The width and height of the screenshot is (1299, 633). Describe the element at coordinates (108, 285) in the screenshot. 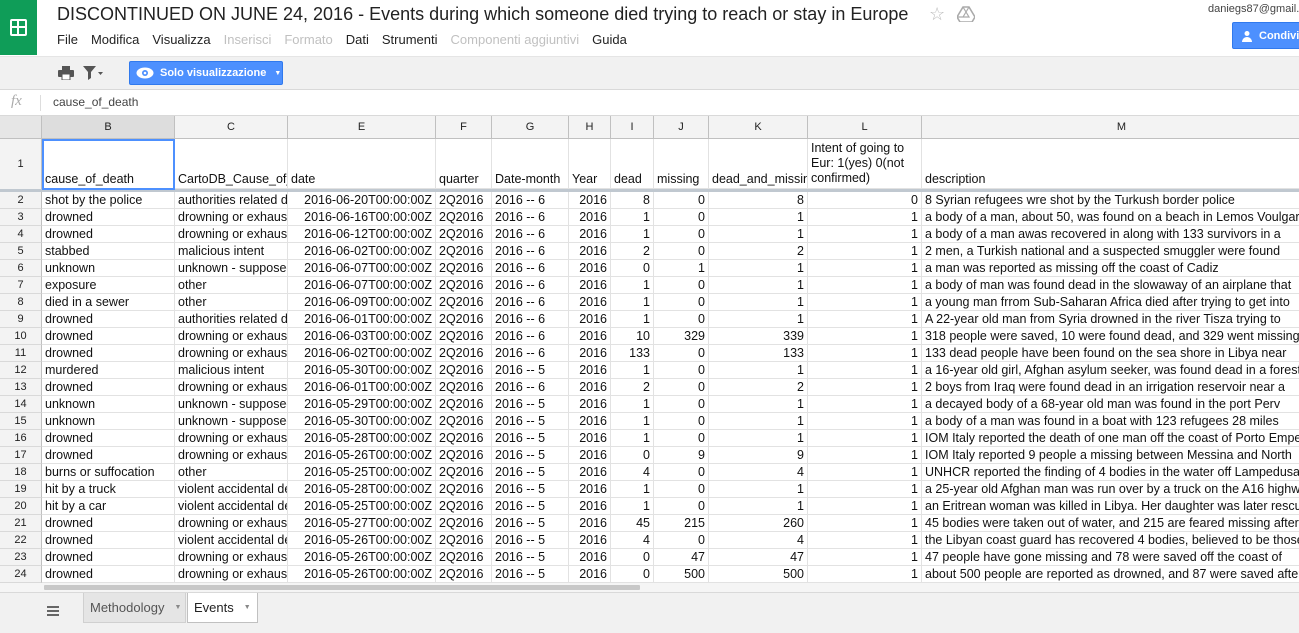

I see `table-cell: exposure` at that location.